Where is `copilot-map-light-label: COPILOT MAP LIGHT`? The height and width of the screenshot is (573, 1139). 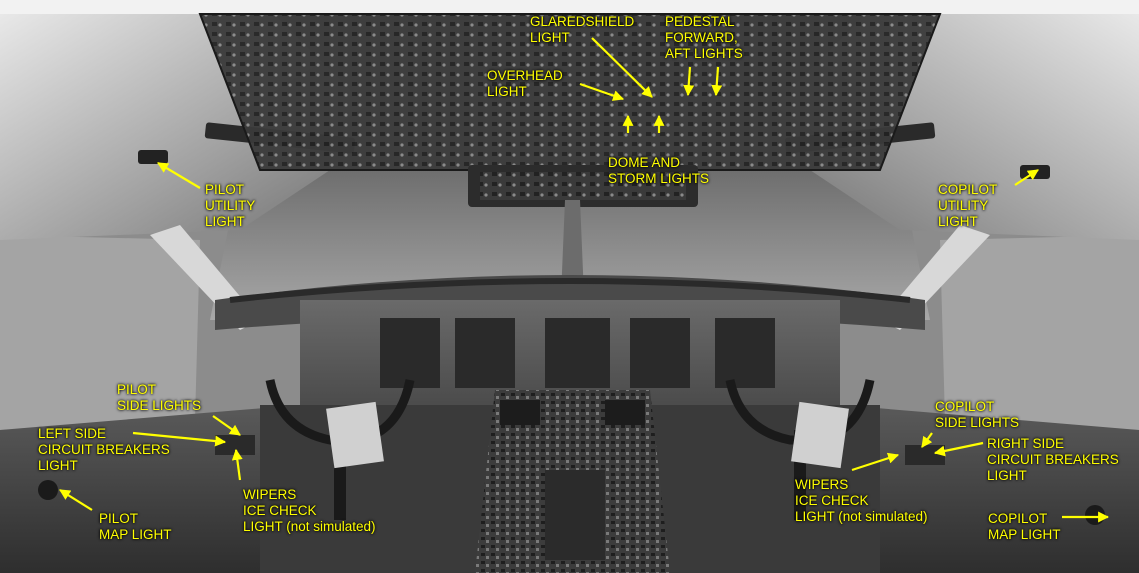 copilot-map-light-label: COPILOT MAP LIGHT is located at coordinates (1024, 526).